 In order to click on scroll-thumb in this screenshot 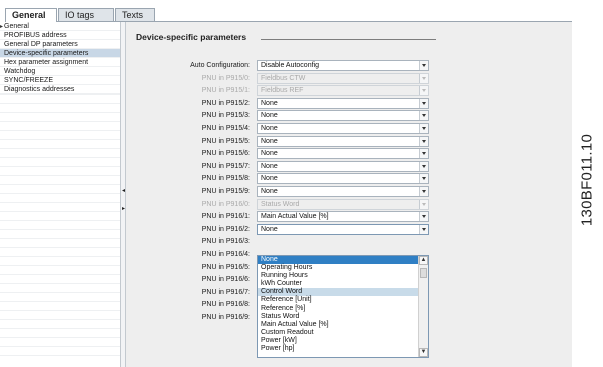, I will do `click(423, 273)`.